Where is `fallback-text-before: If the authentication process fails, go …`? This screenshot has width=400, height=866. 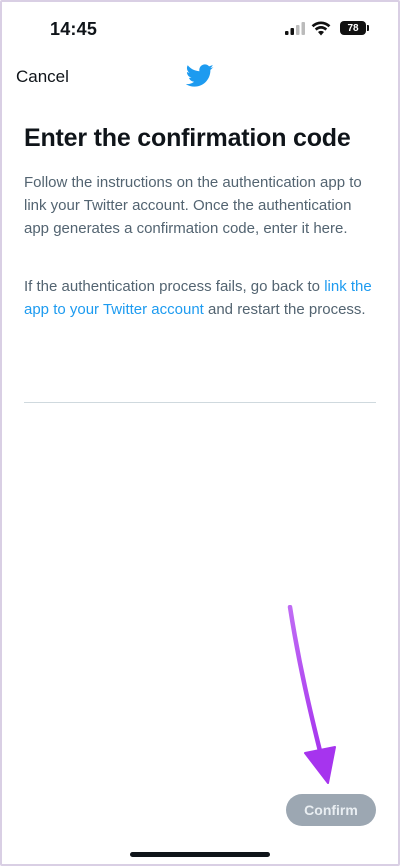
fallback-text-before: If the authentication process fails, go … is located at coordinates (174, 286).